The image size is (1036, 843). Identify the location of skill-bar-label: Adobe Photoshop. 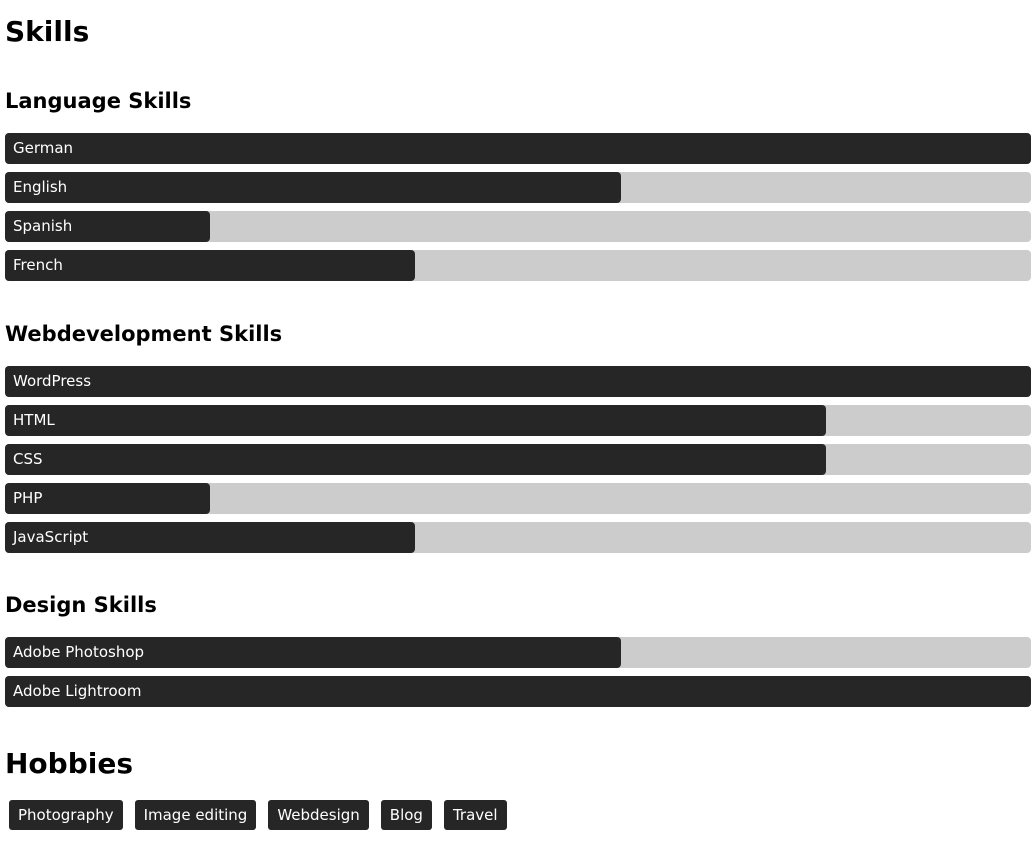
(79, 652).